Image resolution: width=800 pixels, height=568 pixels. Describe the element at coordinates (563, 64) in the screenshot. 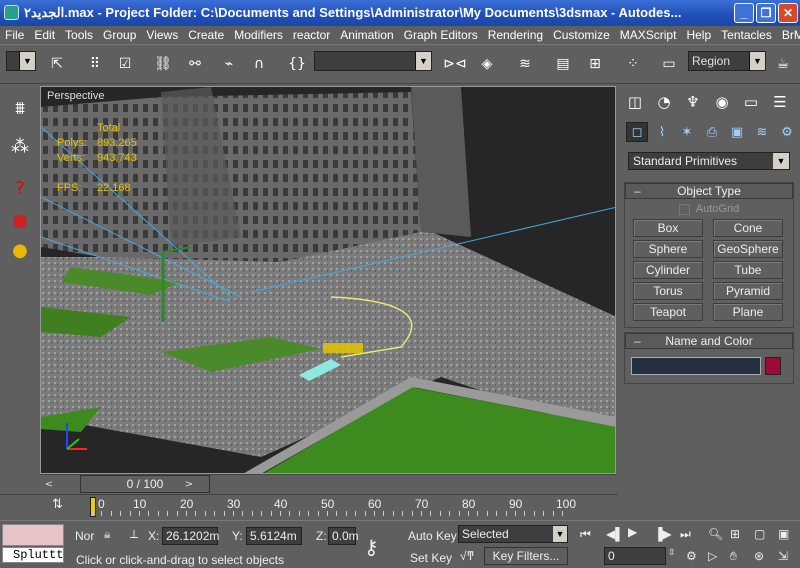

I see `curve-editor-icon: ▤` at that location.